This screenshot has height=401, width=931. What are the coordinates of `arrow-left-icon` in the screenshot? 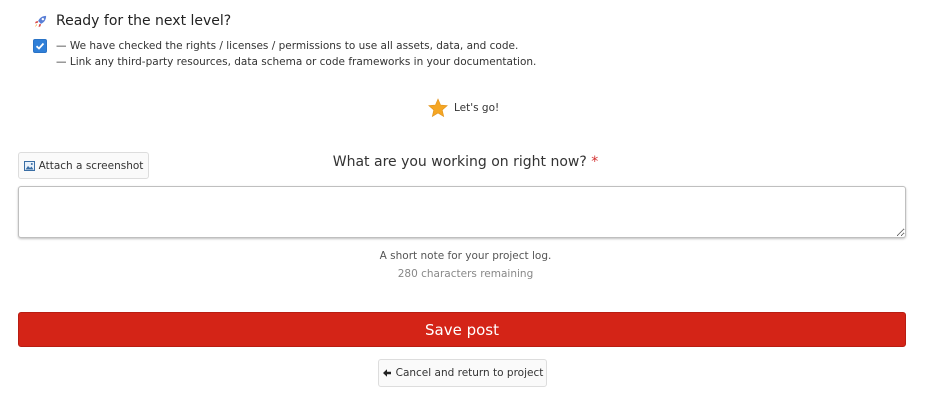 It's located at (386, 373).